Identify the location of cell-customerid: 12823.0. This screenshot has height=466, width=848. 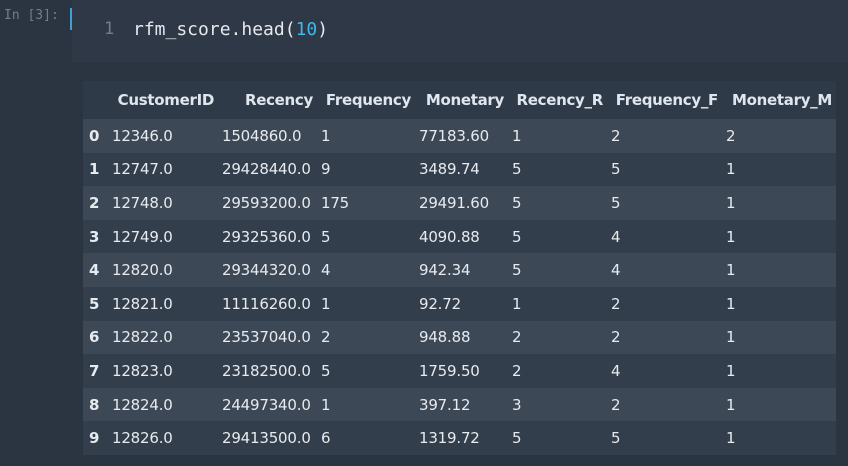
(142, 370).